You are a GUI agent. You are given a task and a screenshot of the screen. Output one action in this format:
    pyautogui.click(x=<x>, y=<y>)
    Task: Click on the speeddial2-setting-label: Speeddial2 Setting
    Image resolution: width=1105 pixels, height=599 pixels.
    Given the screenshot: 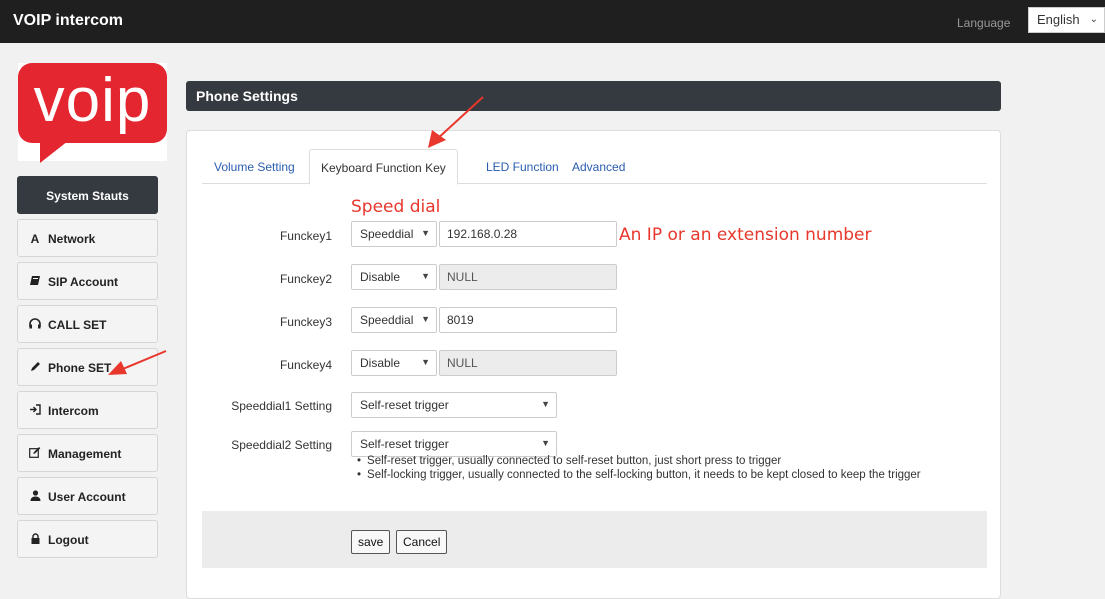 What is the action you would take?
    pyautogui.click(x=281, y=445)
    